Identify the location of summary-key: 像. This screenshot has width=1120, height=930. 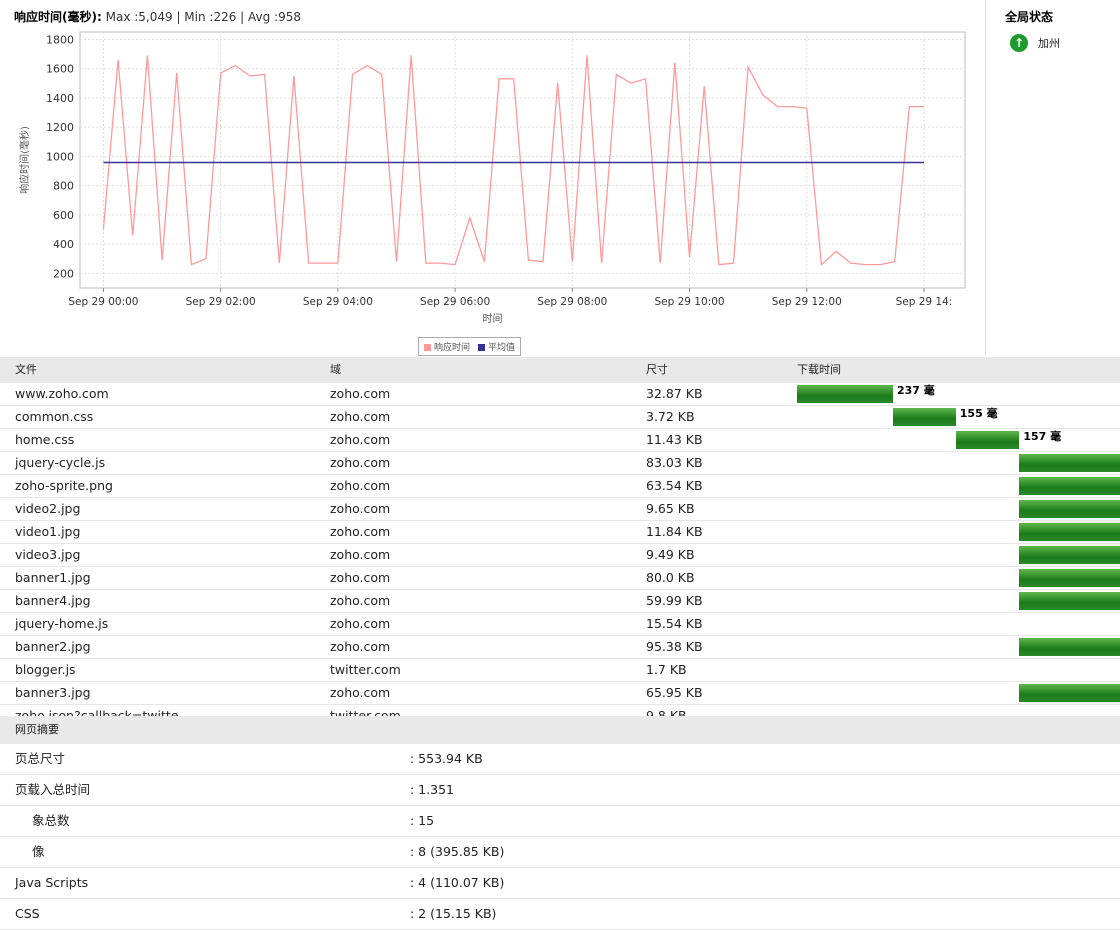
(38, 851).